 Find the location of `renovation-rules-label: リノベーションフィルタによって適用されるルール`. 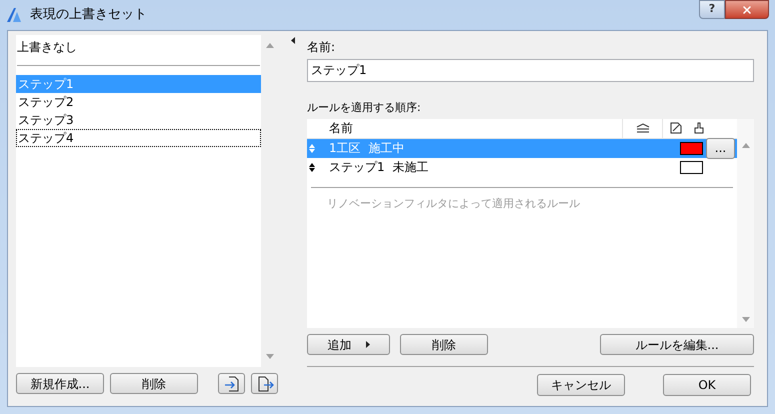

renovation-rules-label: リノベーションフィルタによって適用されるルール is located at coordinates (454, 204).